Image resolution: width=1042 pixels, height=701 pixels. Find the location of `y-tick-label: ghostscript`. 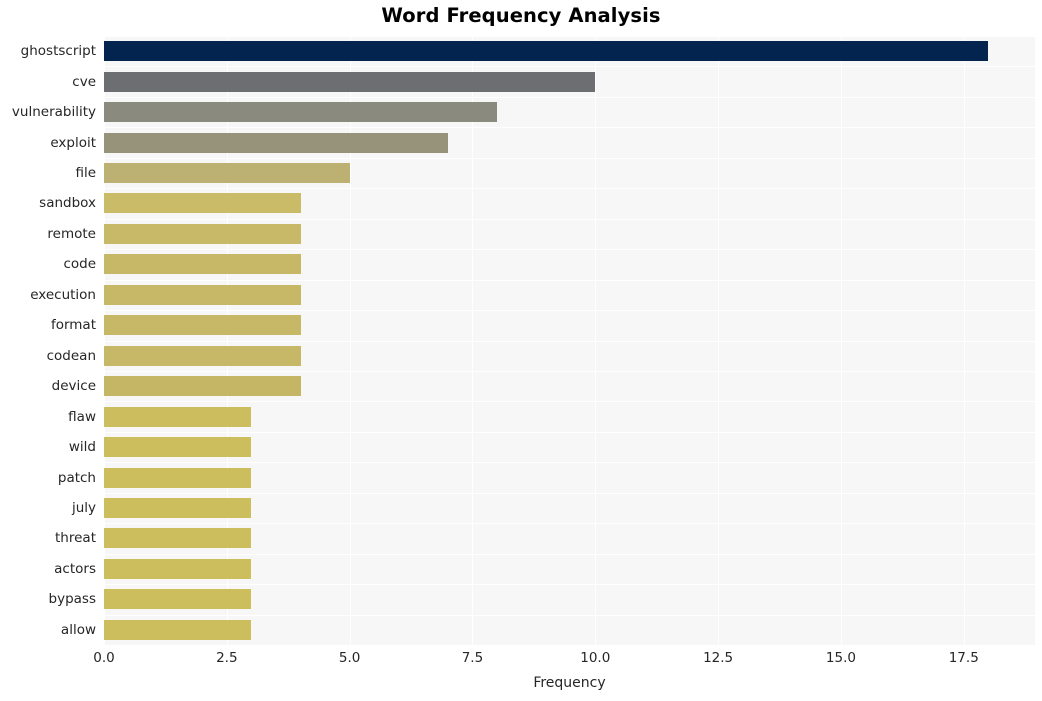

y-tick-label: ghostscript is located at coordinates (58, 51).